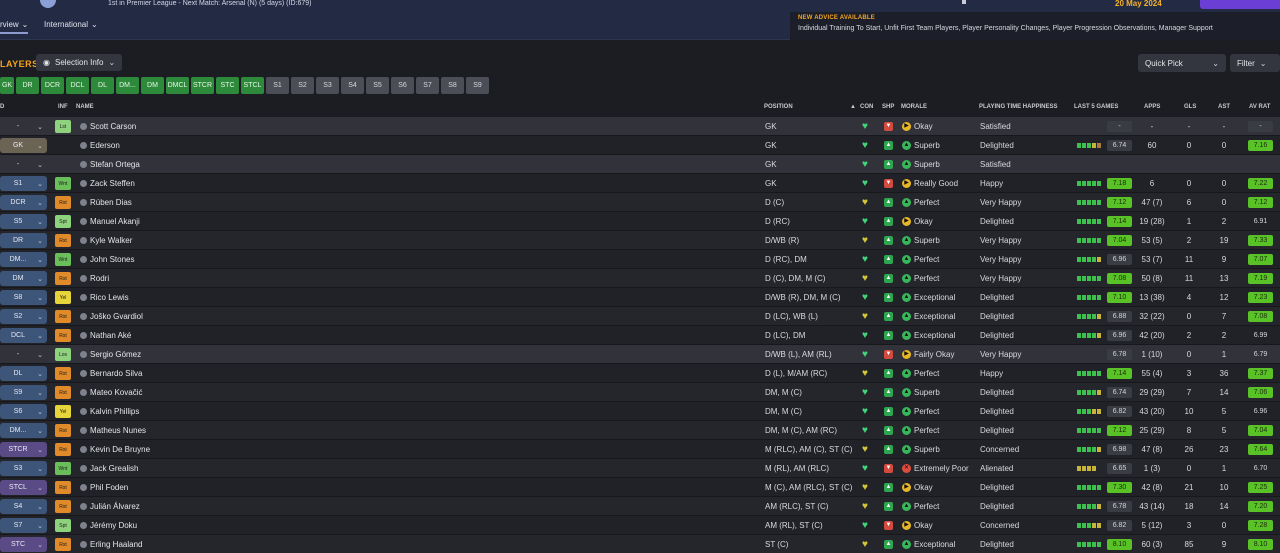  Describe the element at coordinates (23, 145) in the screenshot. I see `selection-dropdown: GK ⌄` at that location.